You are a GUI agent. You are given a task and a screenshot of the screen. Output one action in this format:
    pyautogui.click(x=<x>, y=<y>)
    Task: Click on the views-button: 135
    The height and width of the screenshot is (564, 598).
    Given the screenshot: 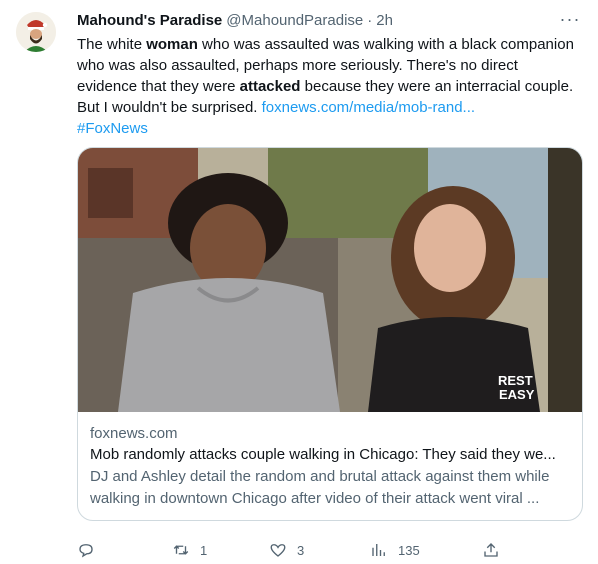 What is the action you would take?
    pyautogui.click(x=395, y=550)
    